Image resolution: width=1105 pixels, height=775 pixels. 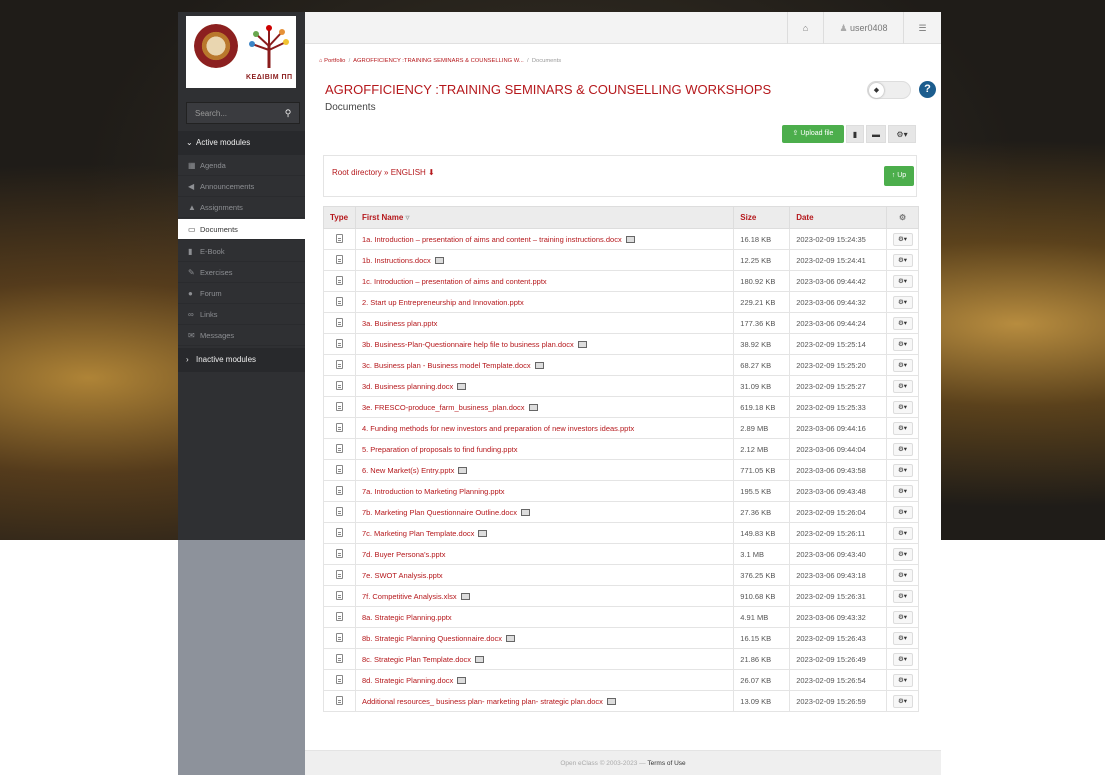 I want to click on file-link: 6. New Market(s) Entry.pptx, so click(x=544, y=470).